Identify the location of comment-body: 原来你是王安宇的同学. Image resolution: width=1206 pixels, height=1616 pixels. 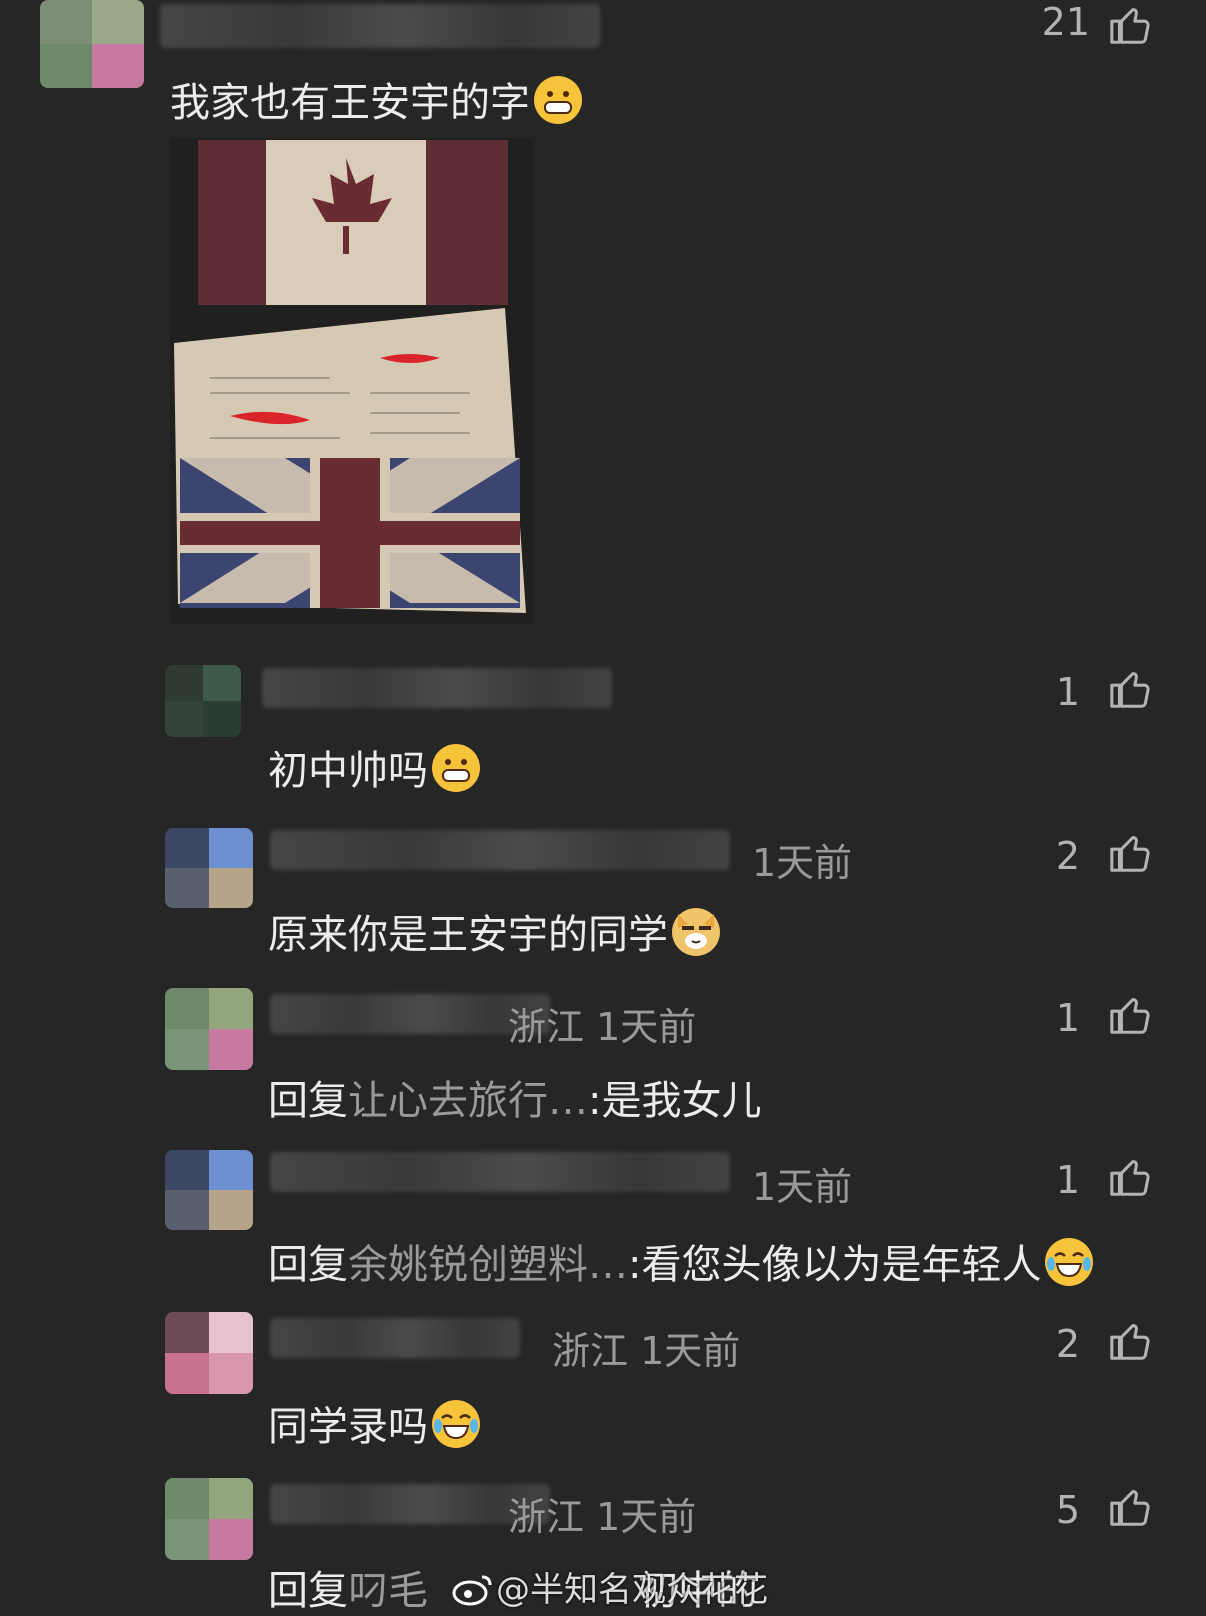
(468, 935).